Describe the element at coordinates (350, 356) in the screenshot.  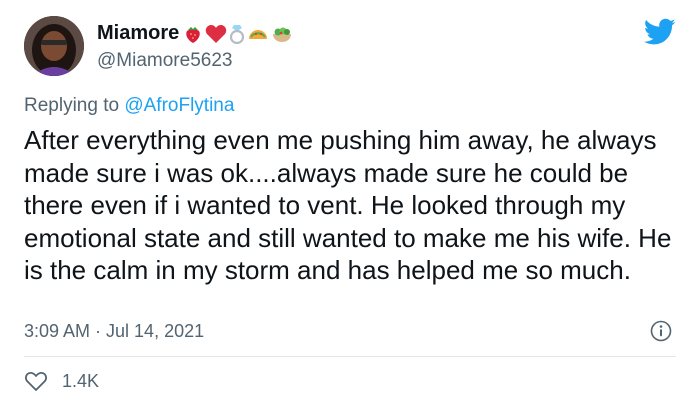
I see `divider` at that location.